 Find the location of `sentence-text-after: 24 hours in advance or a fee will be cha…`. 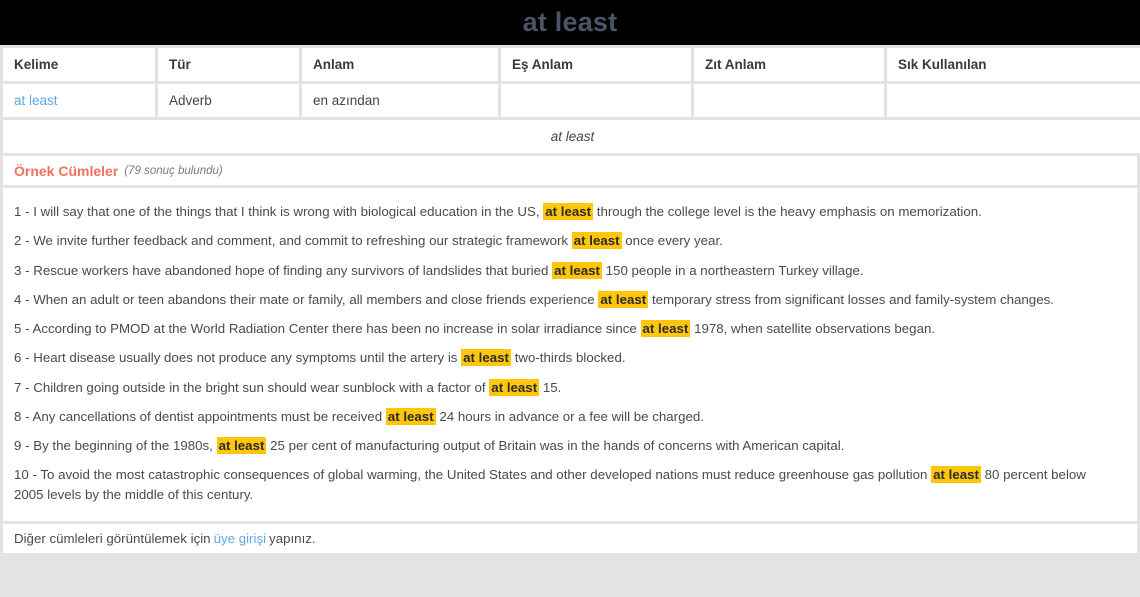

sentence-text-after: 24 hours in advance or a fee will be cha… is located at coordinates (571, 416).